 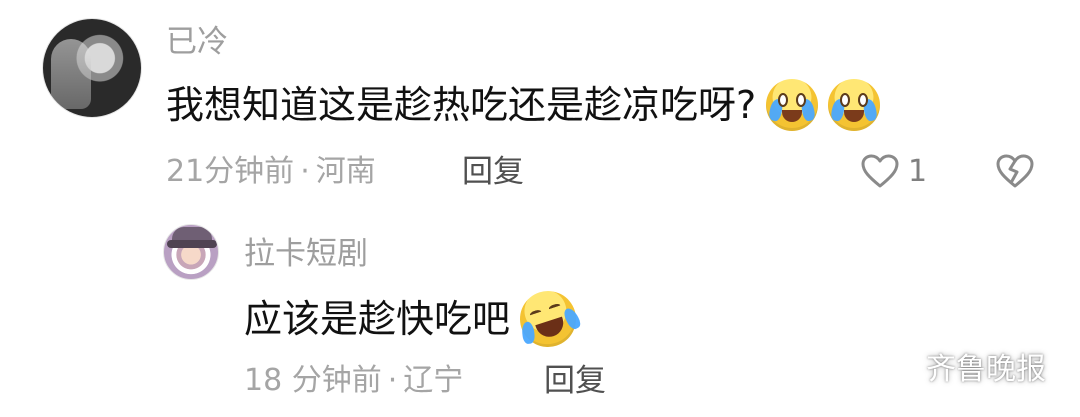 I want to click on reply-meta: 18 分钟前 · 辽宁, so click(x=353, y=381).